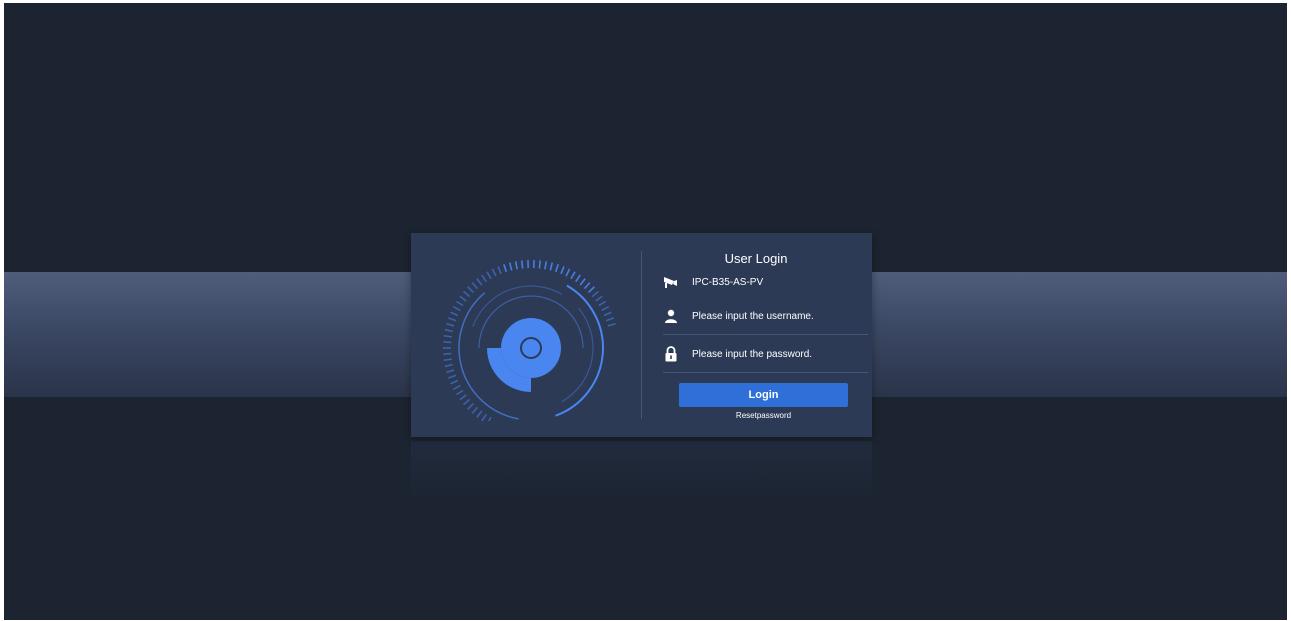 The width and height of the screenshot is (1291, 621). I want to click on reset-password-link: Resetpassword, so click(763, 415).